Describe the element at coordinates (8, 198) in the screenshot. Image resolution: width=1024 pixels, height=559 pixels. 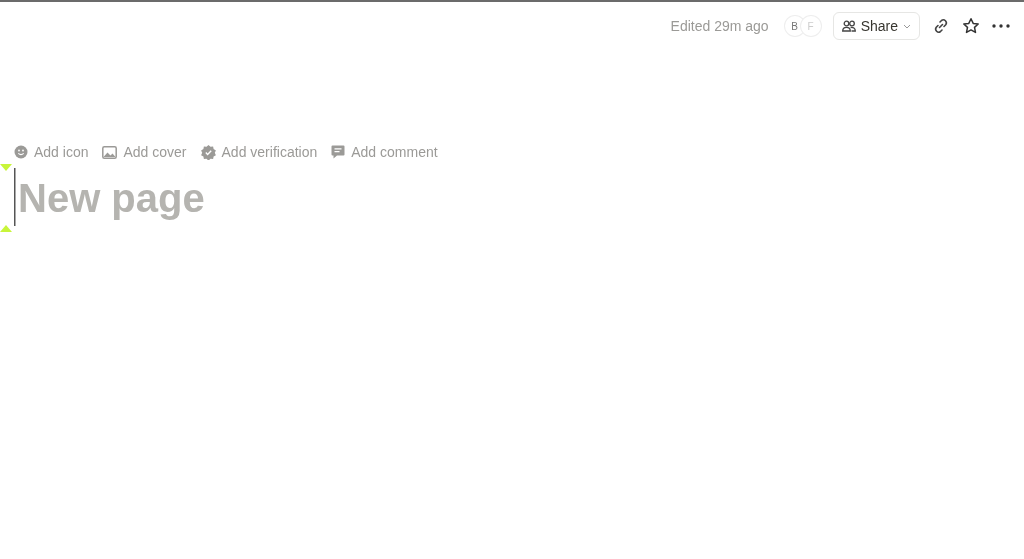
I see `text-cursor-drawing` at that location.